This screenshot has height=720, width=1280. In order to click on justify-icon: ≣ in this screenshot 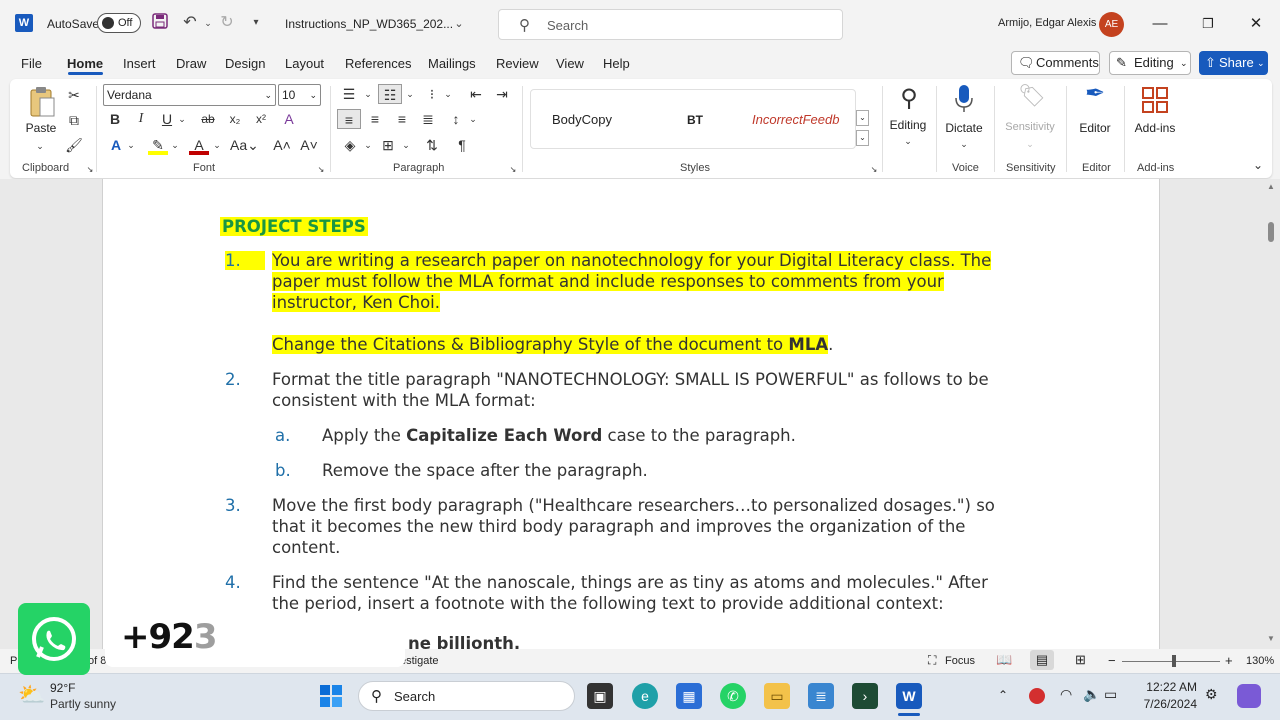, I will do `click(428, 119)`.